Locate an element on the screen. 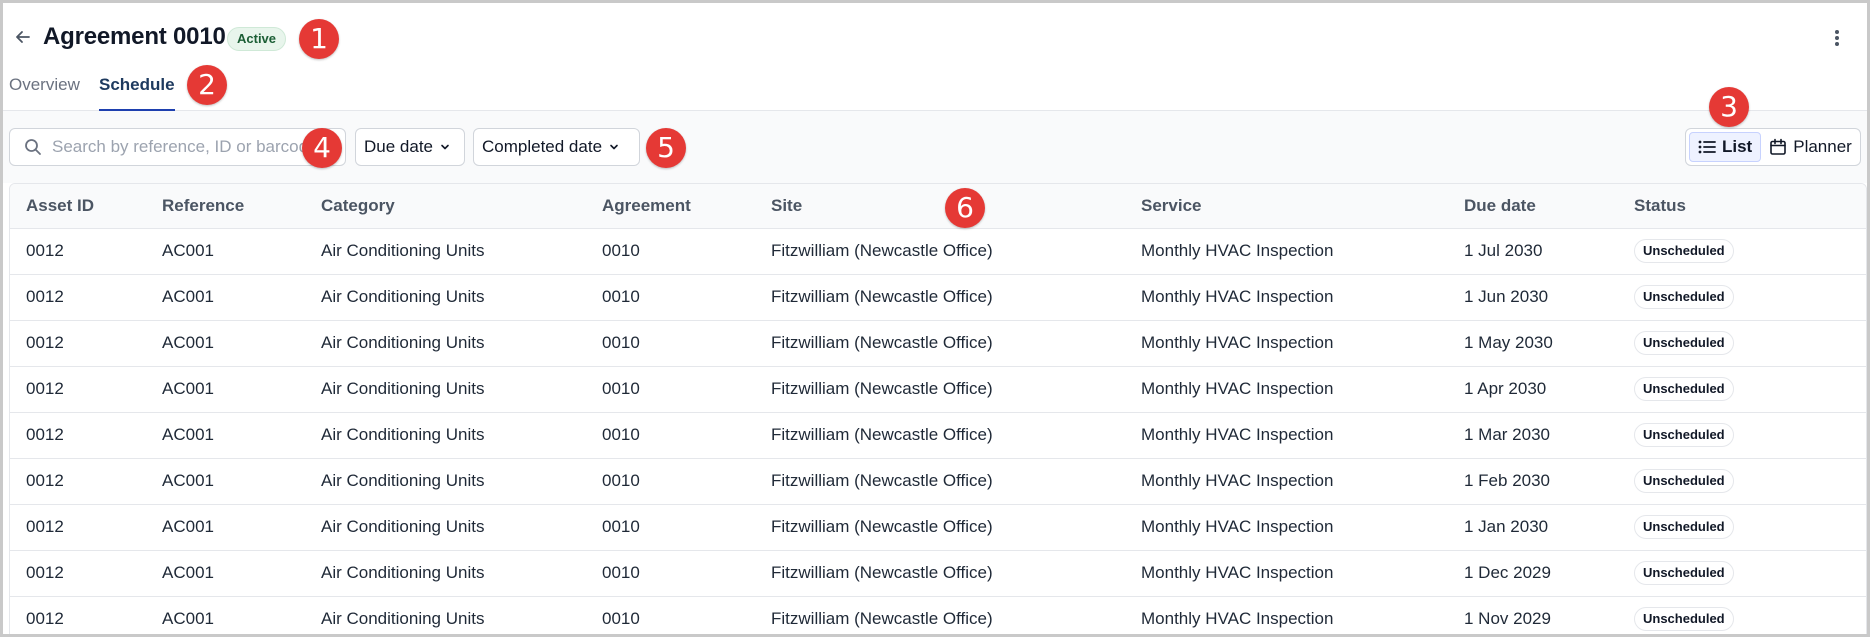 This screenshot has width=1870, height=637. column-header-reference: Reference is located at coordinates (225, 206).